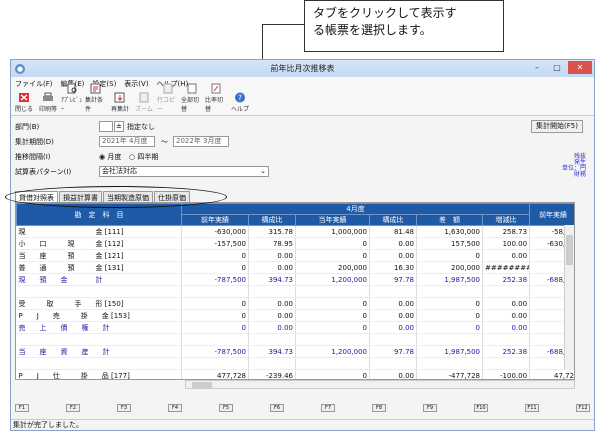 Image resolution: width=600 pixels, height=435 pixels. Describe the element at coordinates (141, 127) in the screenshot. I see `dept-value: 指定なし` at that location.